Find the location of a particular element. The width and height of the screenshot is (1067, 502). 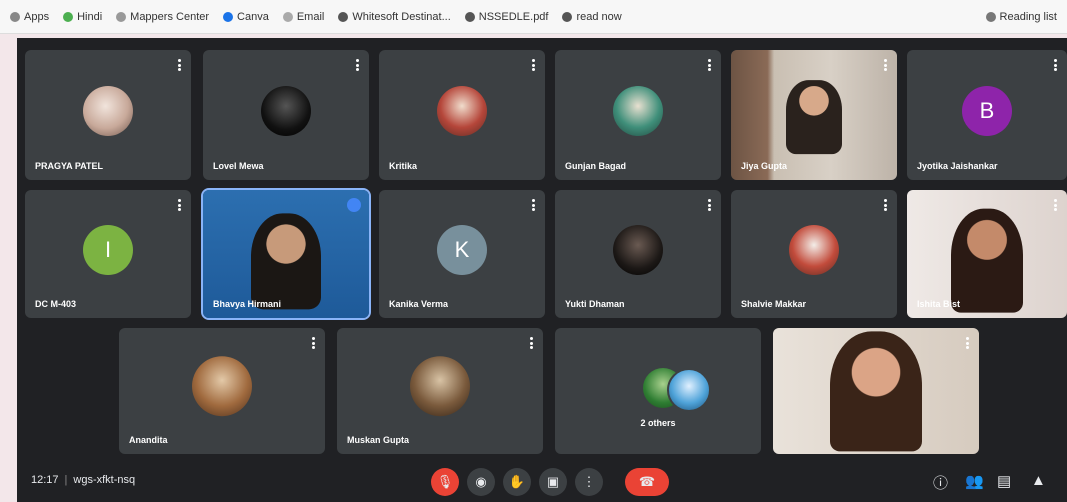

participant-name: Muskan Gupta is located at coordinates (378, 440).